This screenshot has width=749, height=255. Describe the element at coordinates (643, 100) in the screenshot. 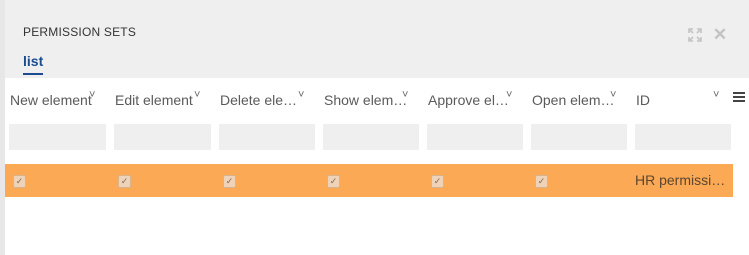

I see `column-header-id: ID` at that location.